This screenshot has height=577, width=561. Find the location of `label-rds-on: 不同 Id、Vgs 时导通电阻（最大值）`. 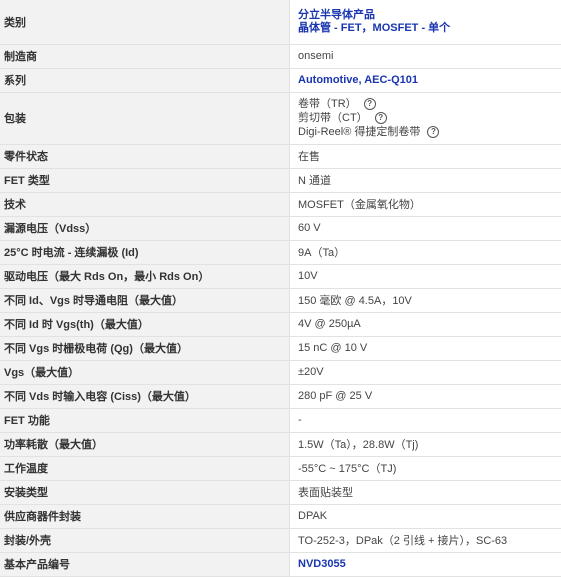

label-rds-on: 不同 Id、Vgs 时导通电阻（最大值） is located at coordinates (145, 300).